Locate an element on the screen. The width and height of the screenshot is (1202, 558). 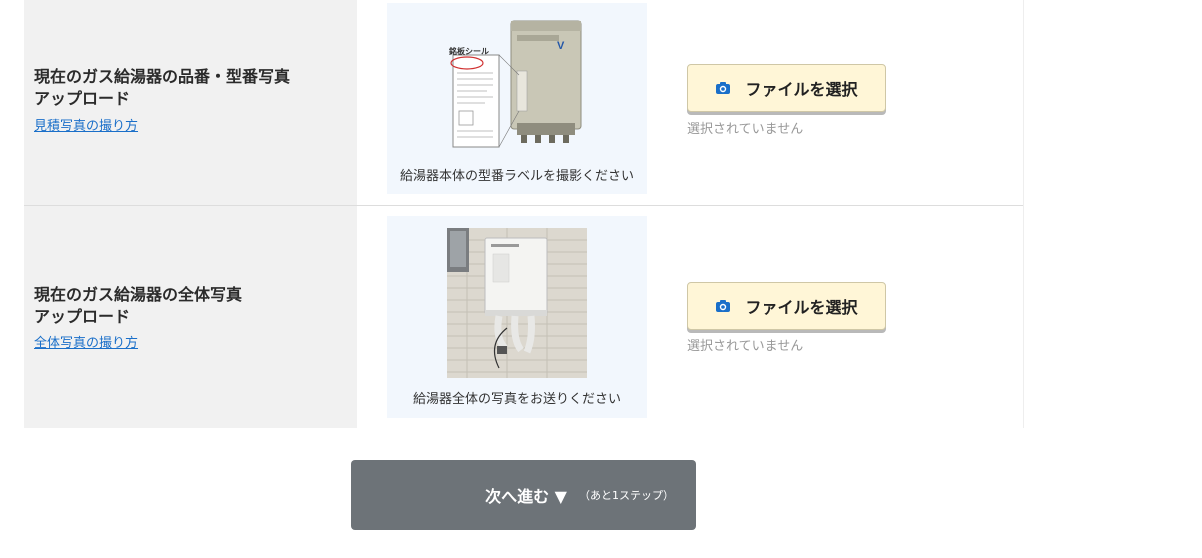
svg-text: V is located at coordinates (561, 46).